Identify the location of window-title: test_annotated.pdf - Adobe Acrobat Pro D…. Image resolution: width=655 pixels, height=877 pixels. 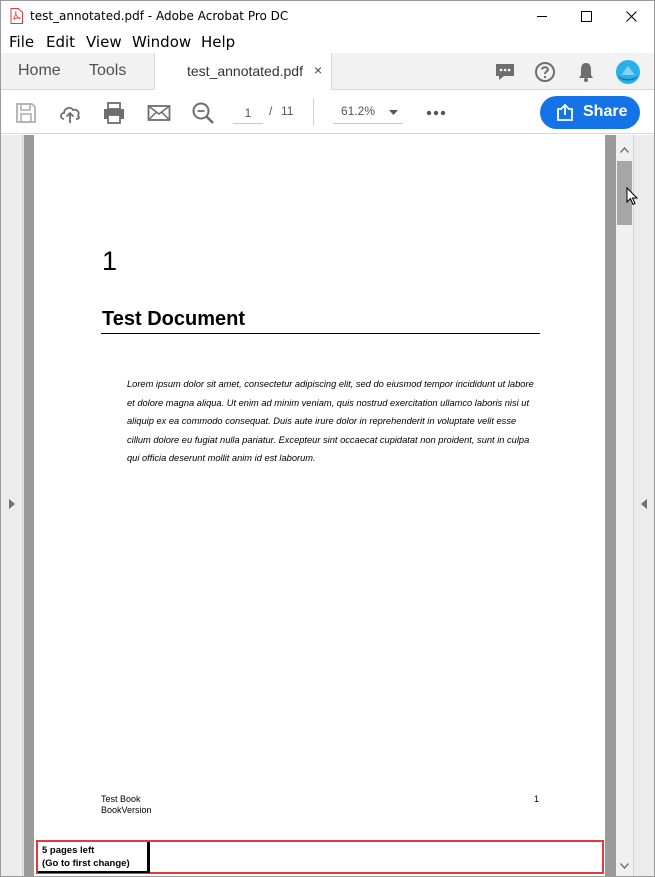
(159, 16).